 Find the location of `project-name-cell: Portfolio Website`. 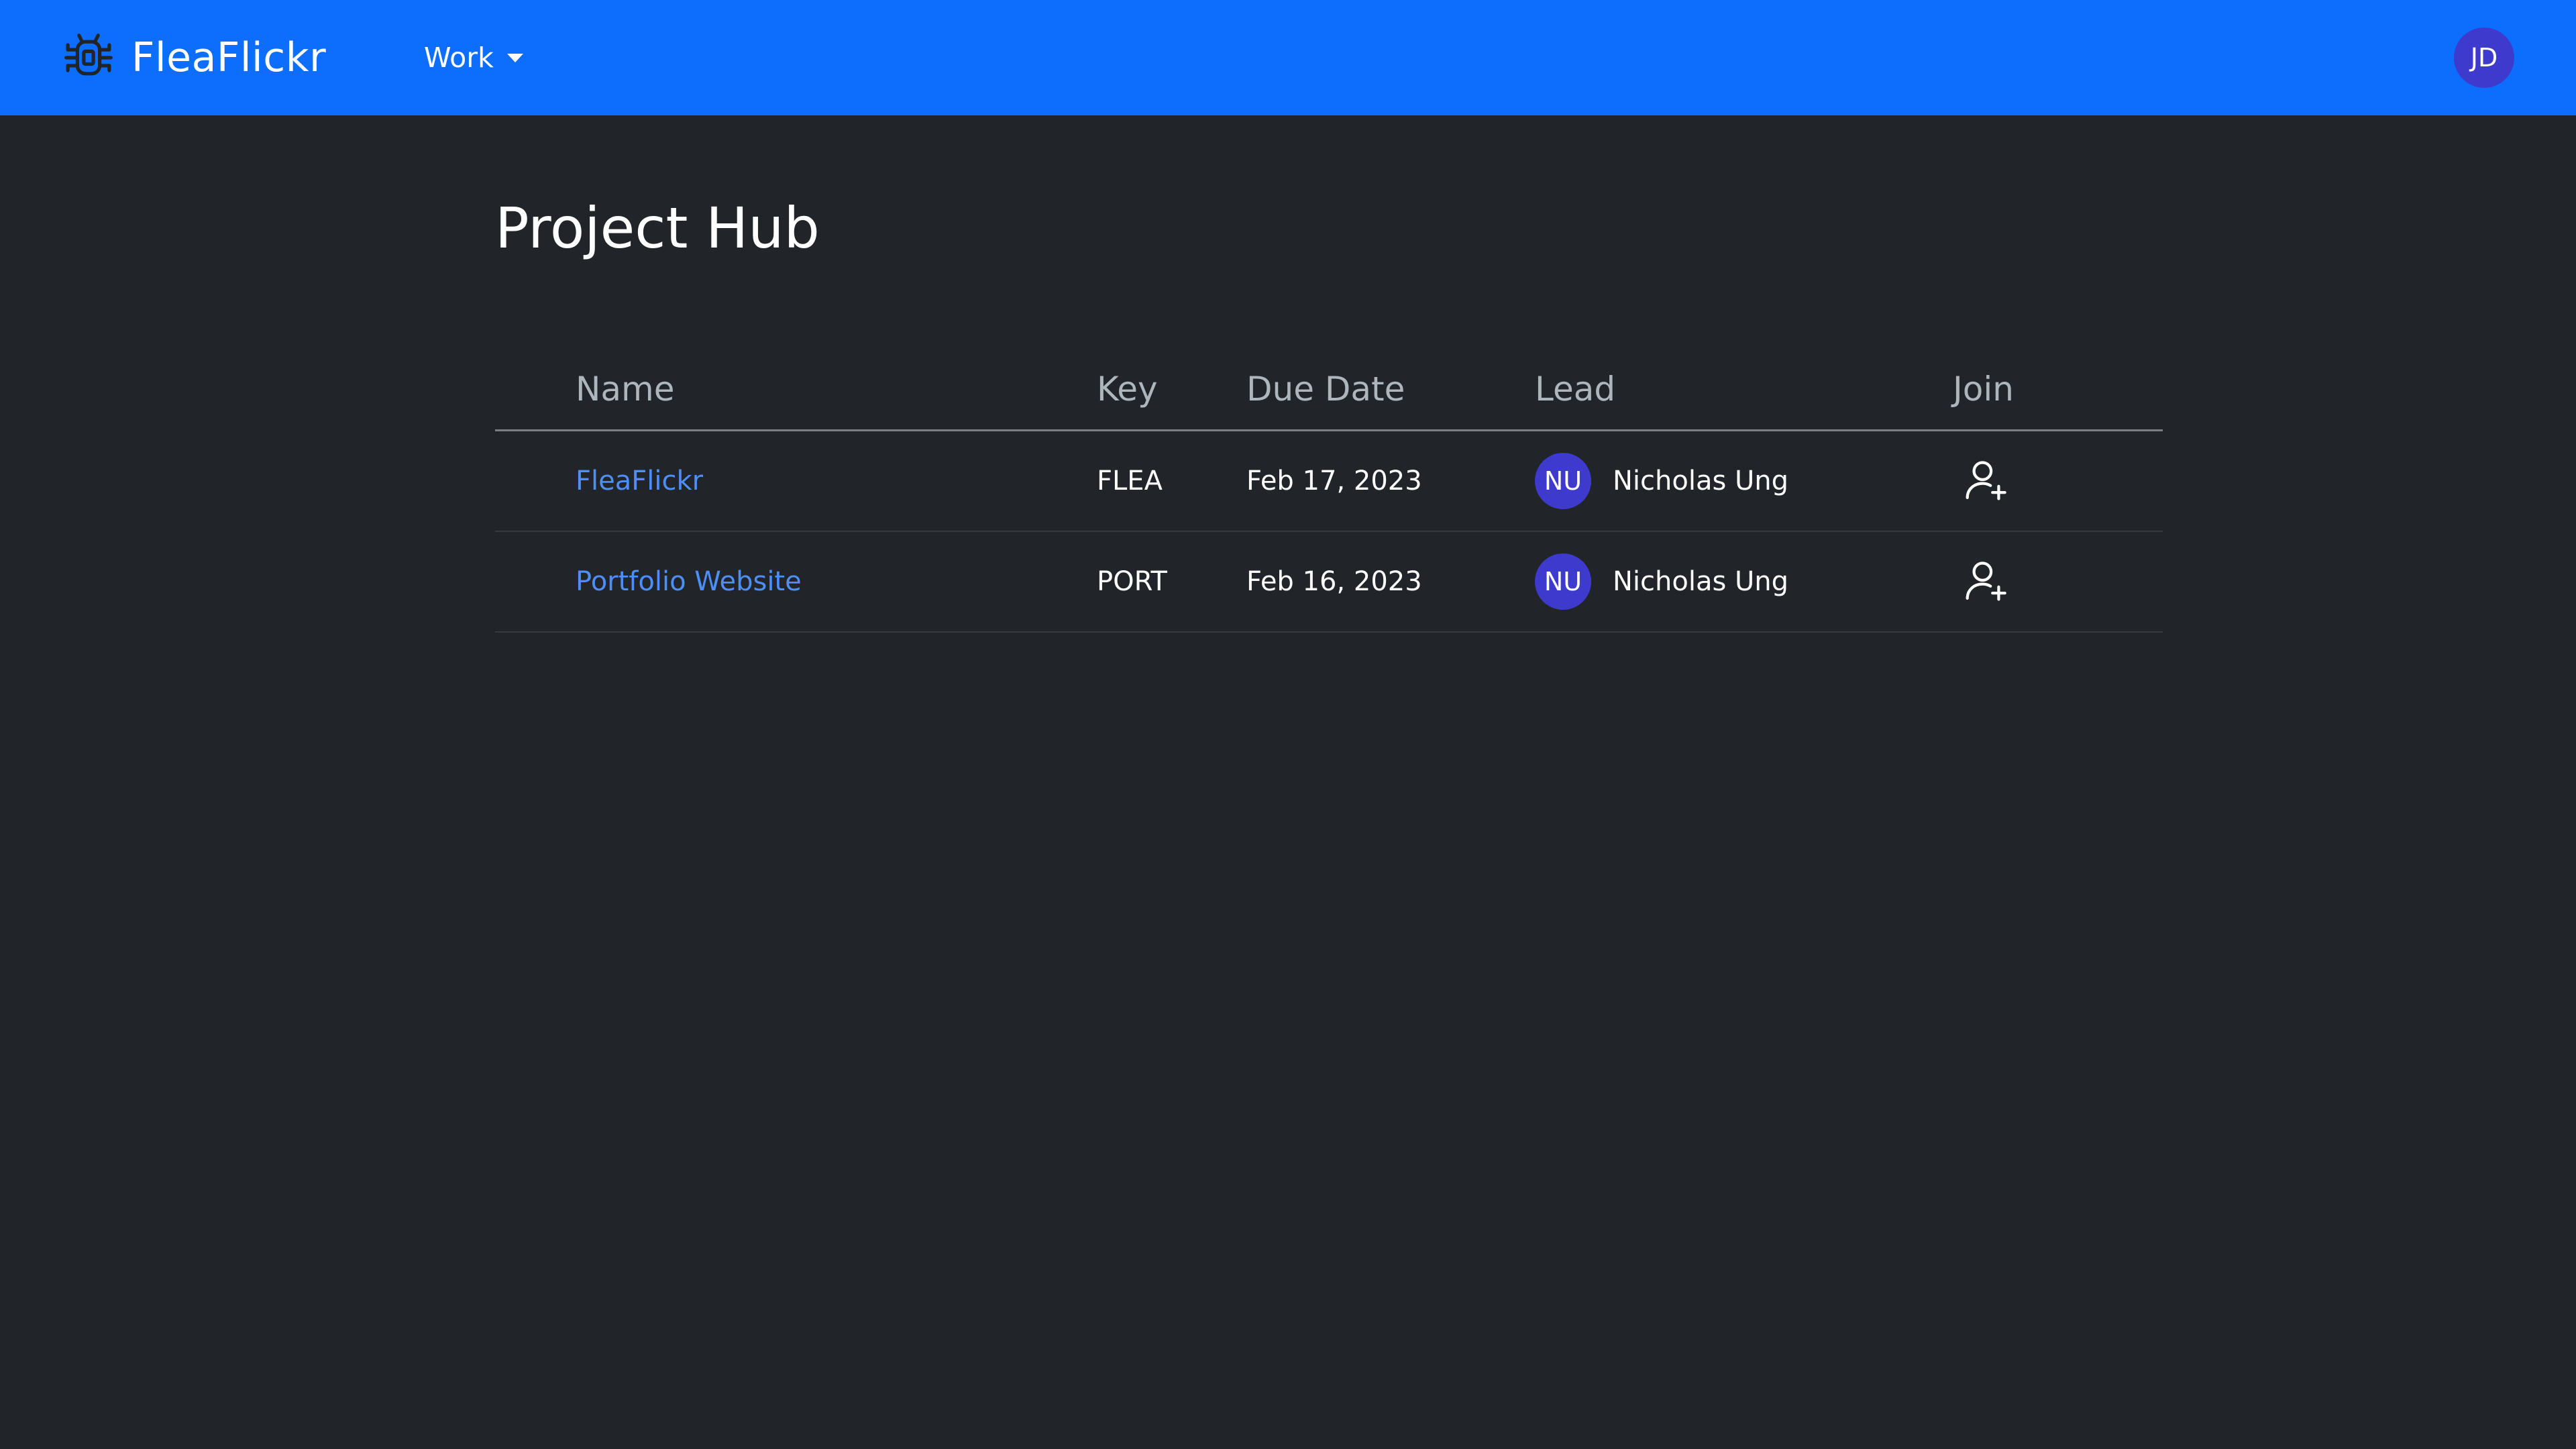

project-name-cell: Portfolio Website is located at coordinates (796, 582).